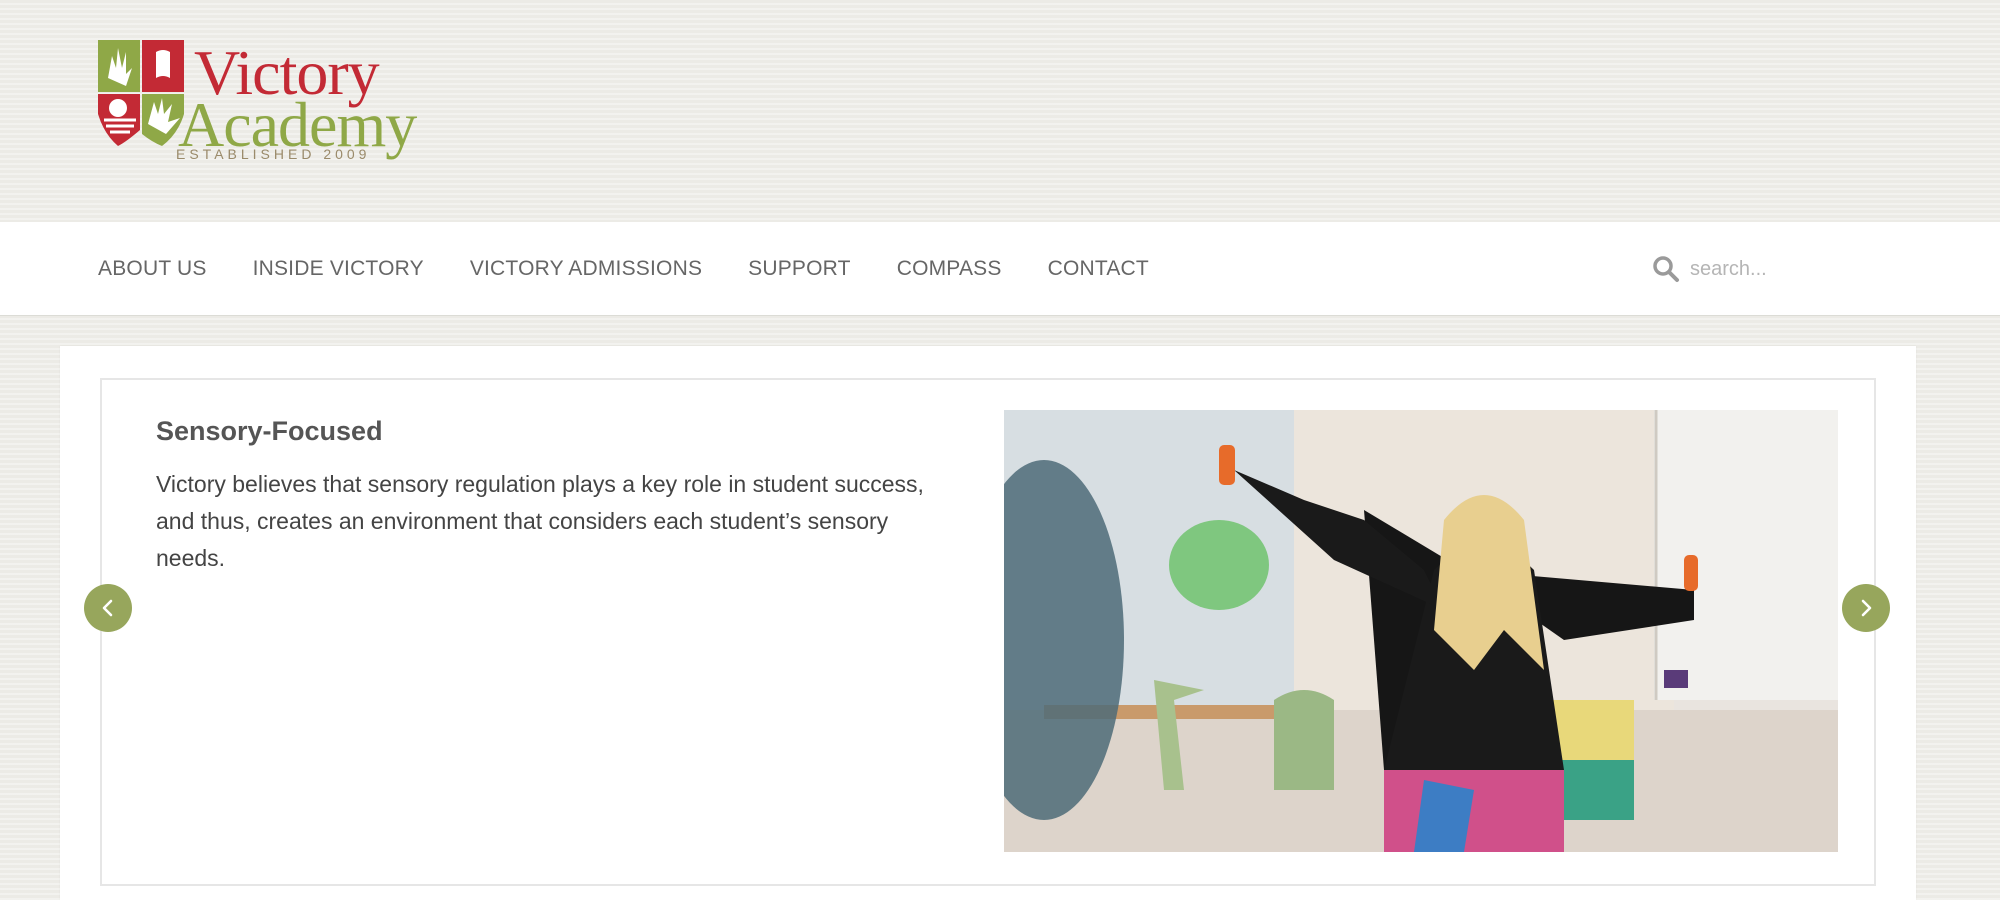 Image resolution: width=2000 pixels, height=900 pixels. I want to click on search-box, so click(1771, 269).